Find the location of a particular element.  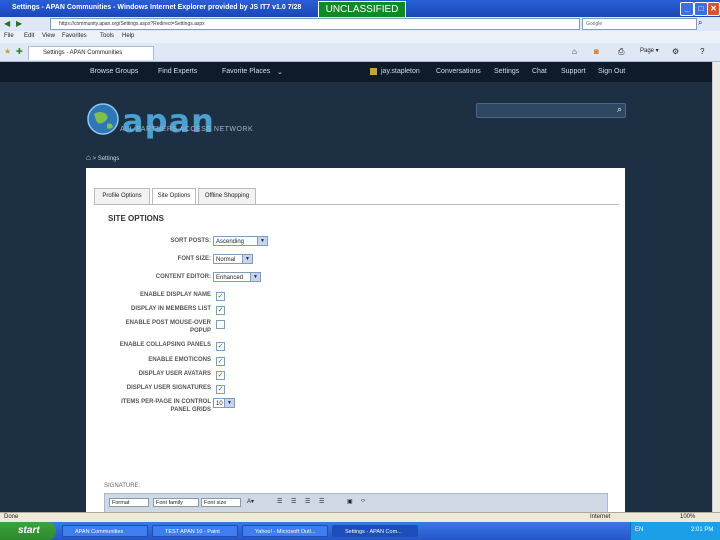

tab-divider is located at coordinates (356, 204).